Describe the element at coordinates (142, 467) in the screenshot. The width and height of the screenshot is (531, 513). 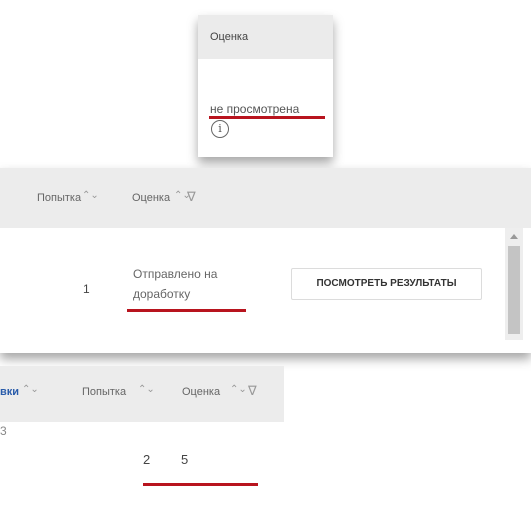
I see `table-row: 3 2 5` at that location.